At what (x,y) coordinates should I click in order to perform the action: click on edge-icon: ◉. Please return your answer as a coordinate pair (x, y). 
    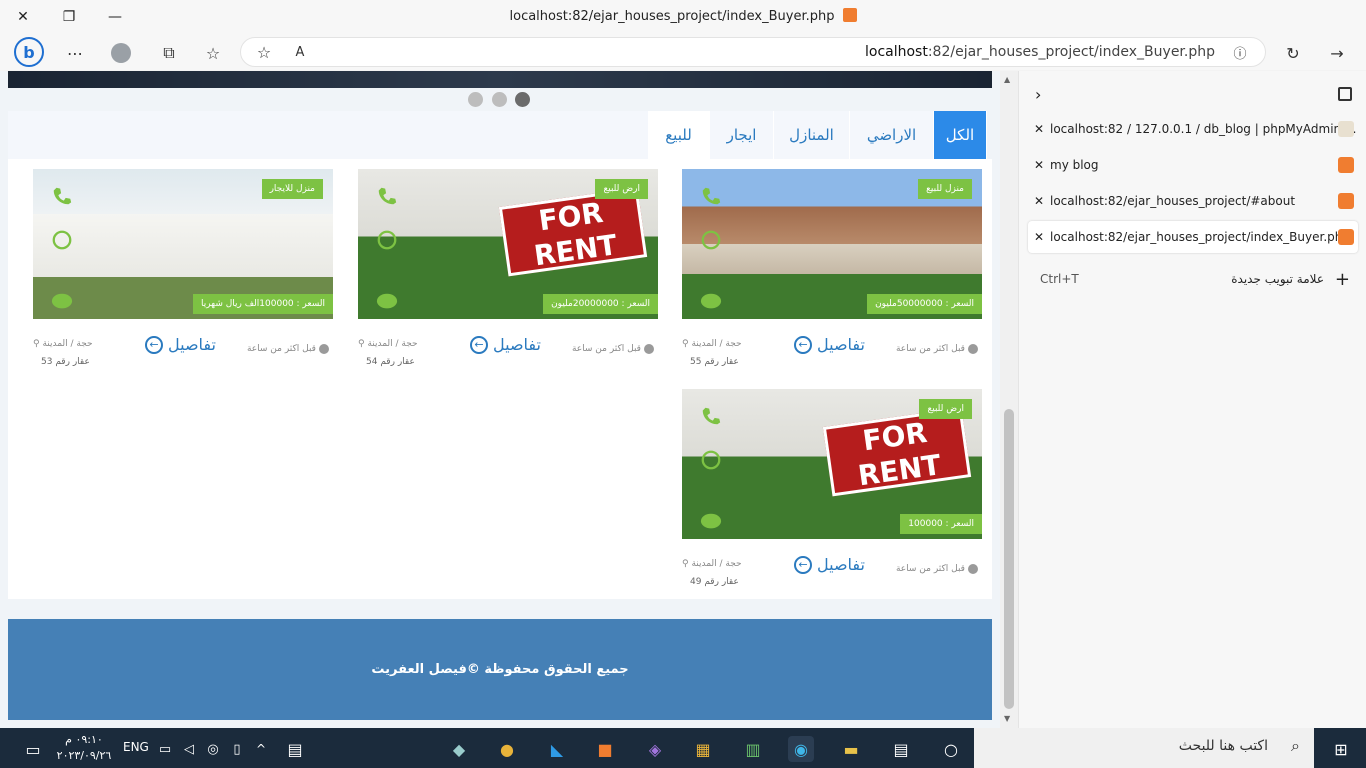
    Looking at the image, I should click on (801, 749).